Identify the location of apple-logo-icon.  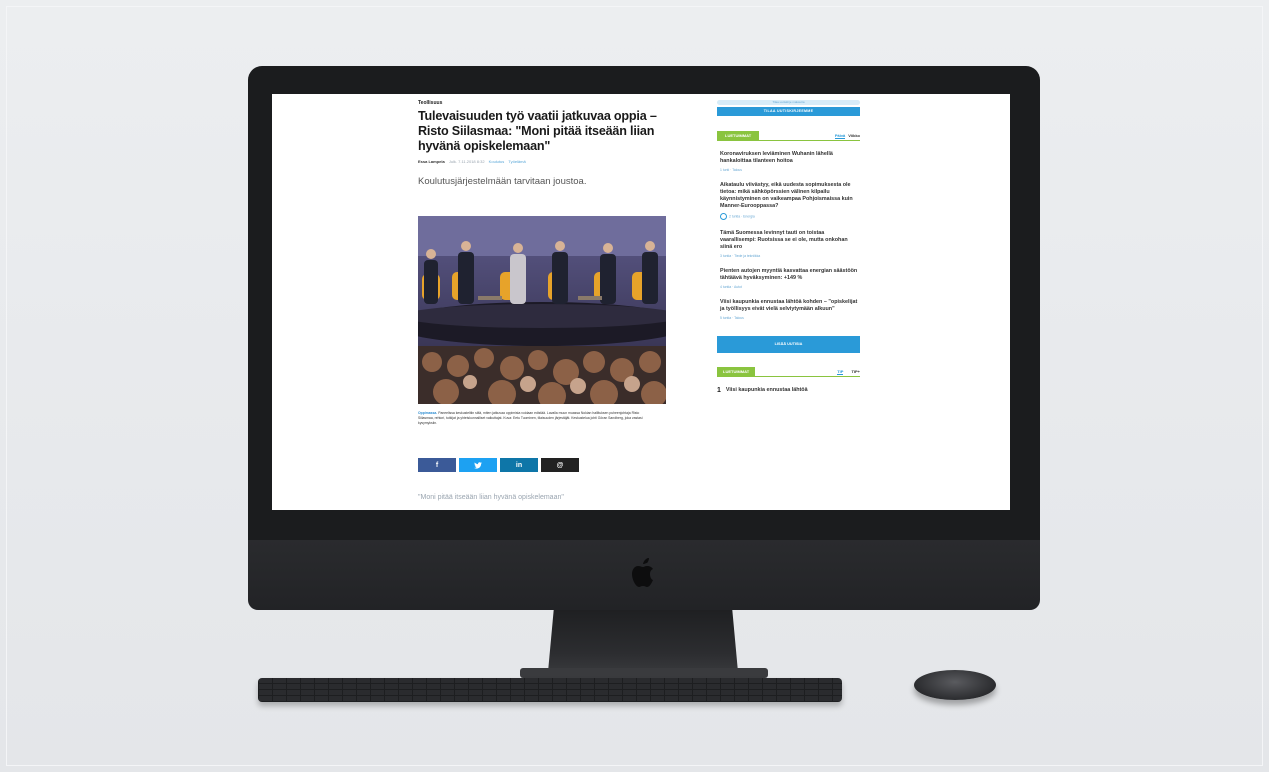
(642, 572).